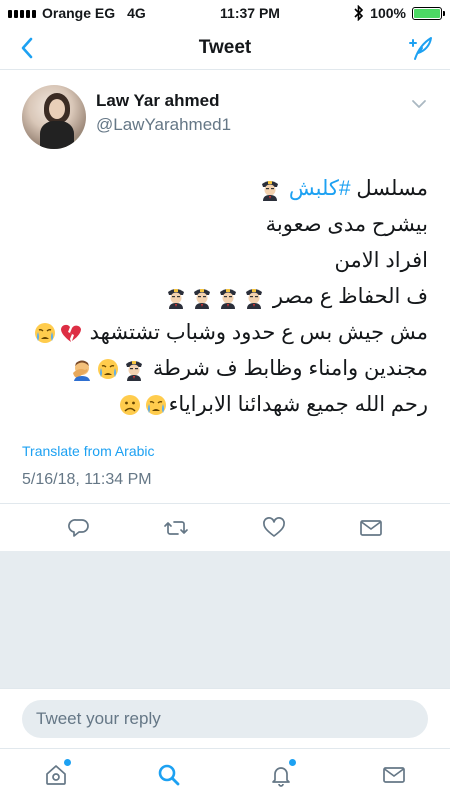  I want to click on status-right: 100%, so click(399, 13).